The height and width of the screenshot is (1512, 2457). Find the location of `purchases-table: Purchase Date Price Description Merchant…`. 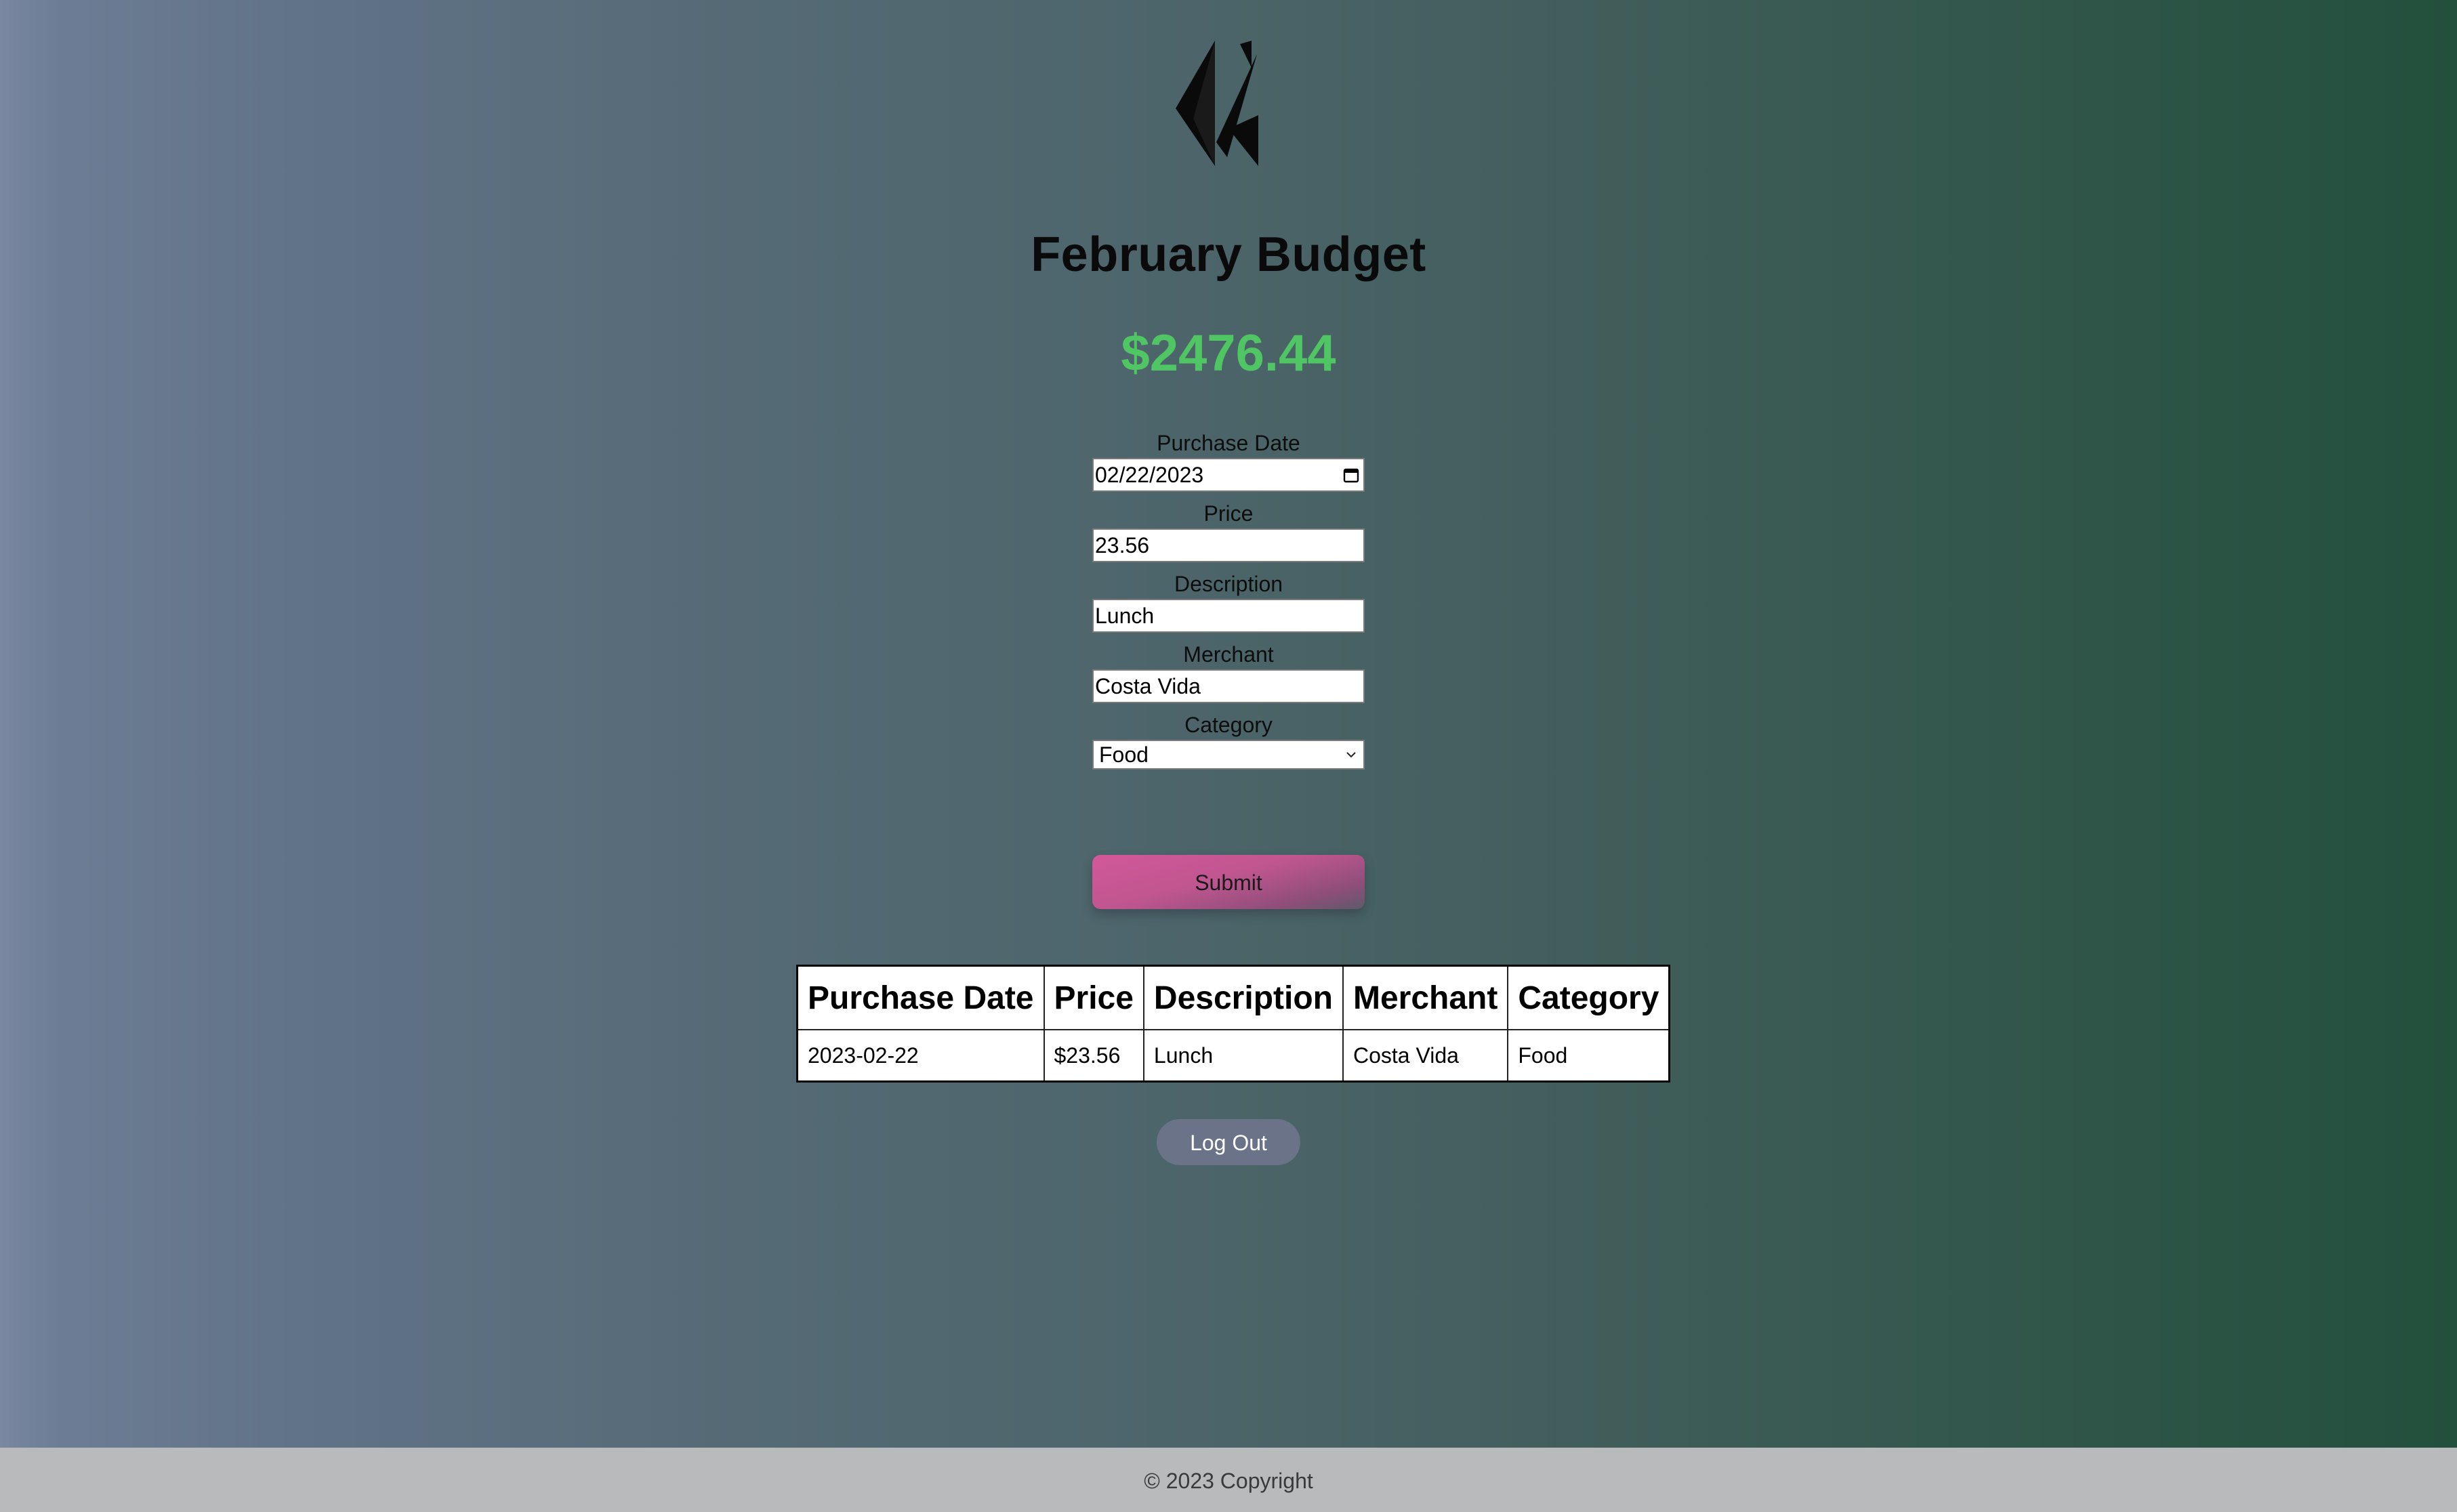

purchases-table: Purchase Date Price Description Merchant… is located at coordinates (1233, 1024).